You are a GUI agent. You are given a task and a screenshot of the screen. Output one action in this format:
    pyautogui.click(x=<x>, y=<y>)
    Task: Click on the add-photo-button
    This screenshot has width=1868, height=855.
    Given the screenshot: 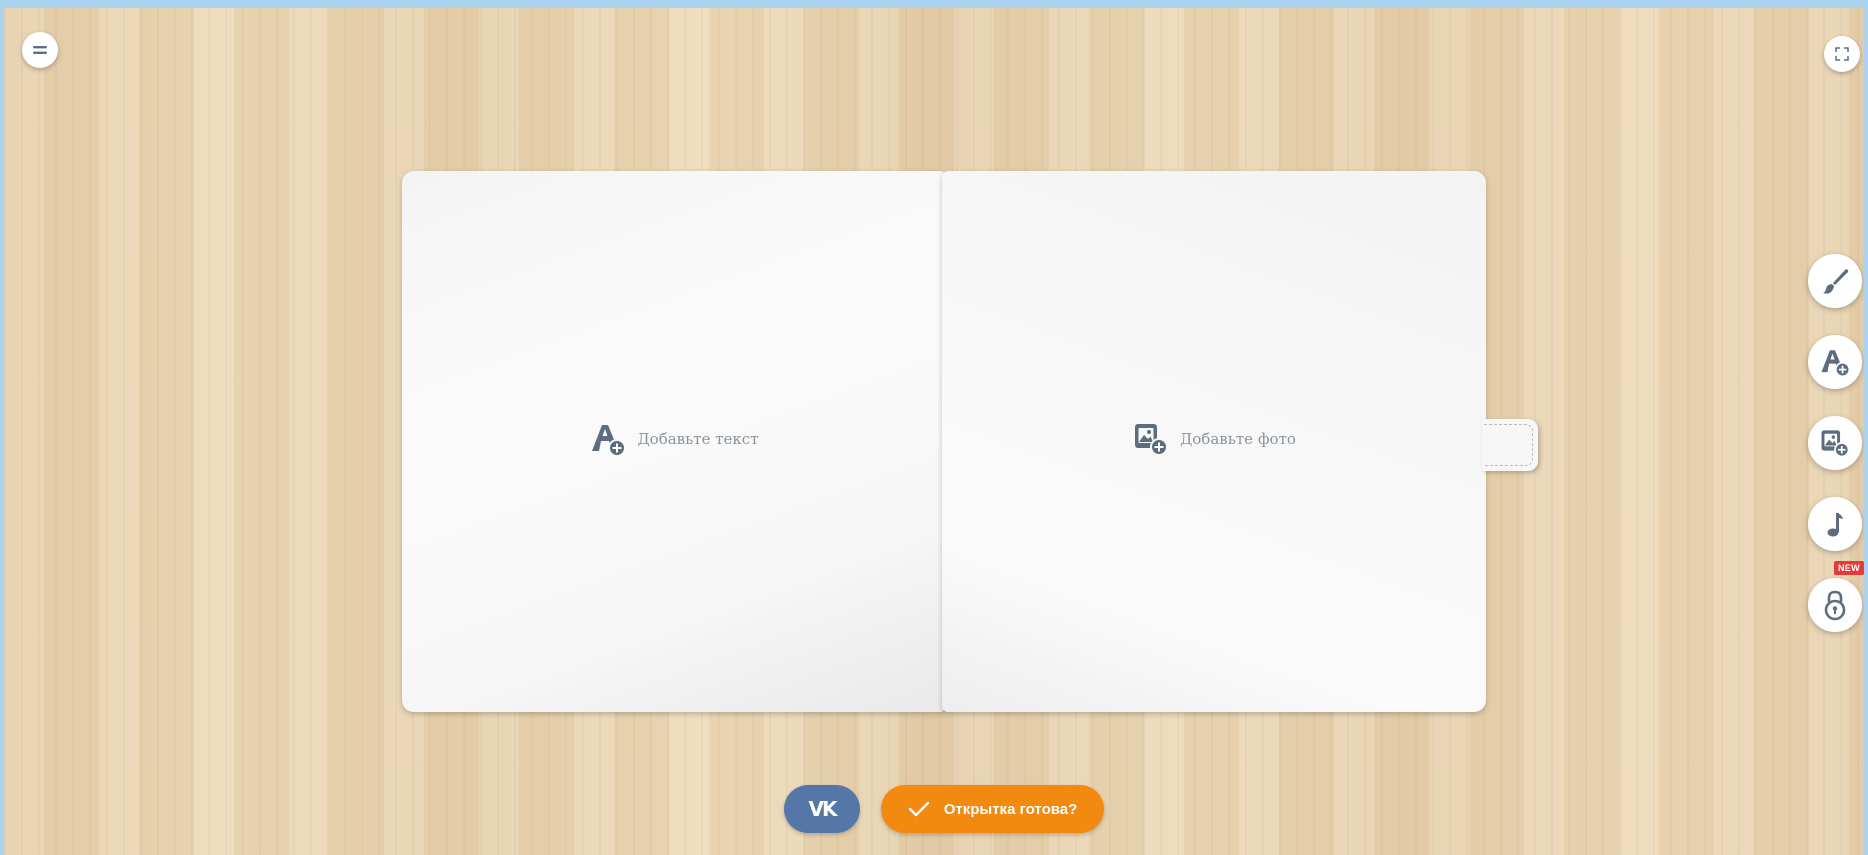 What is the action you would take?
    pyautogui.click(x=1835, y=443)
    